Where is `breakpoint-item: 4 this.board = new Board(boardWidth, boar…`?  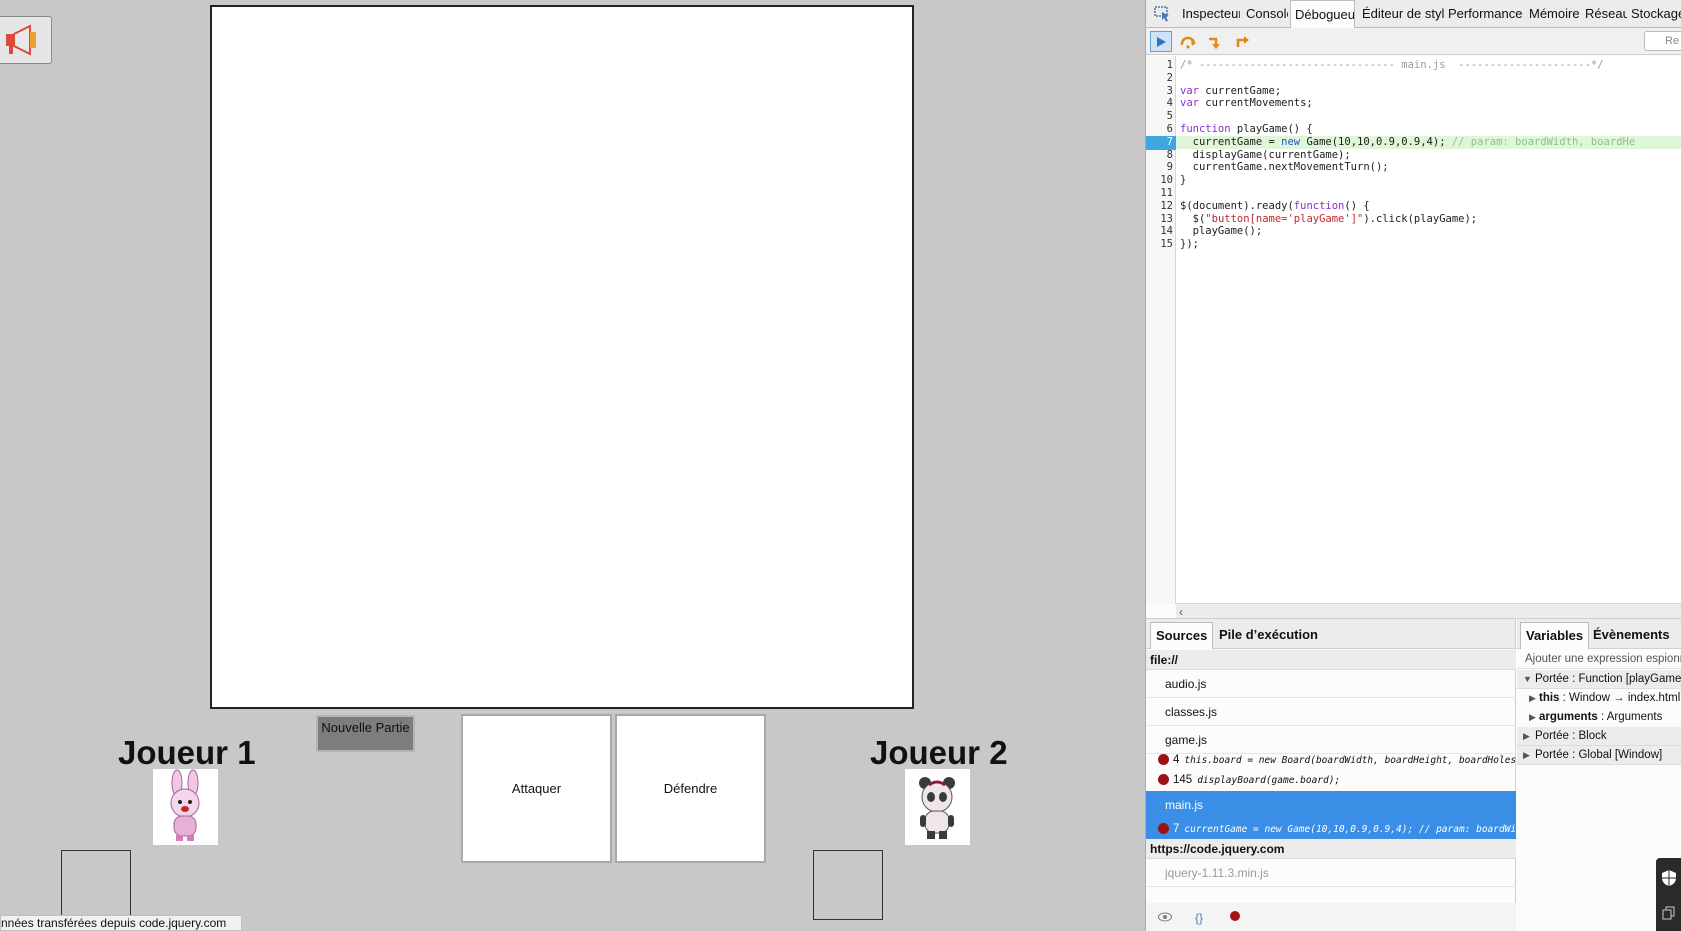
breakpoint-item: 4 this.board = new Board(boardWidth, boar… is located at coordinates (1331, 760).